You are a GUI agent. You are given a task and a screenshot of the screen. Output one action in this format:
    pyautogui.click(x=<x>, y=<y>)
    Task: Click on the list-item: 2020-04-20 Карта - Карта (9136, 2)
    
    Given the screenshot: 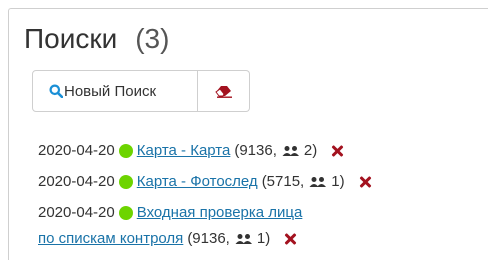 What is the action you would take?
    pyautogui.click(x=190, y=150)
    